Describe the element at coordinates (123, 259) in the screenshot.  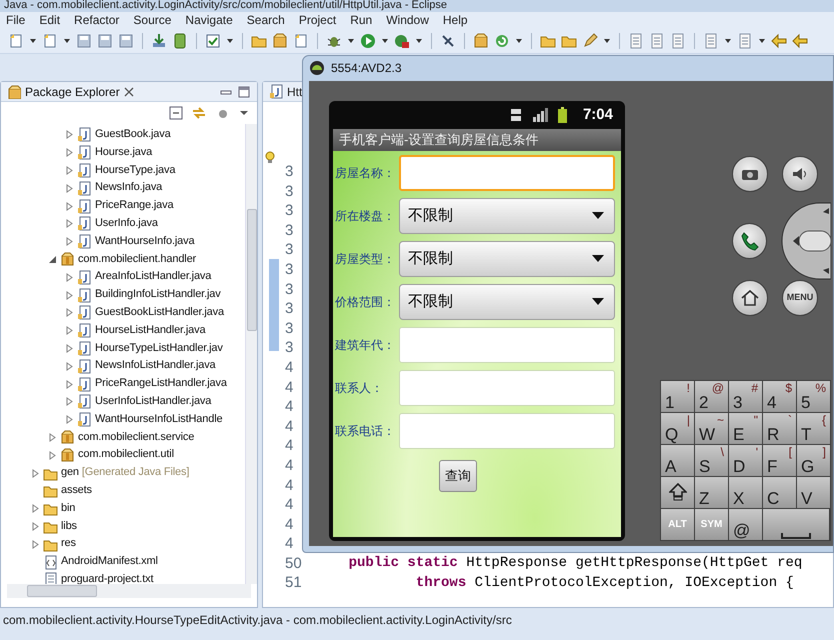
I see `tree-item: com.mobileclient.handler` at that location.